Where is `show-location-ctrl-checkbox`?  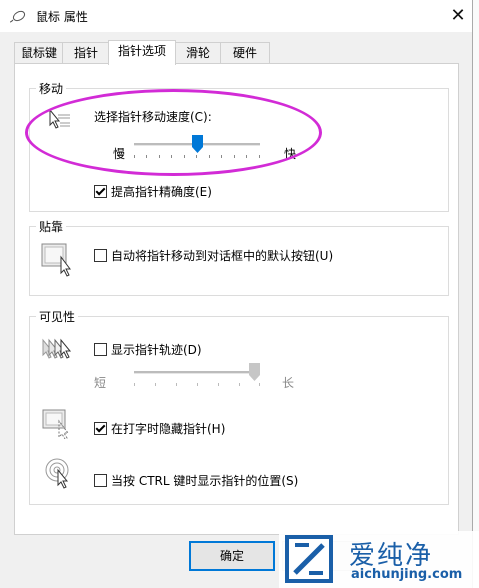 show-location-ctrl-checkbox is located at coordinates (100, 480).